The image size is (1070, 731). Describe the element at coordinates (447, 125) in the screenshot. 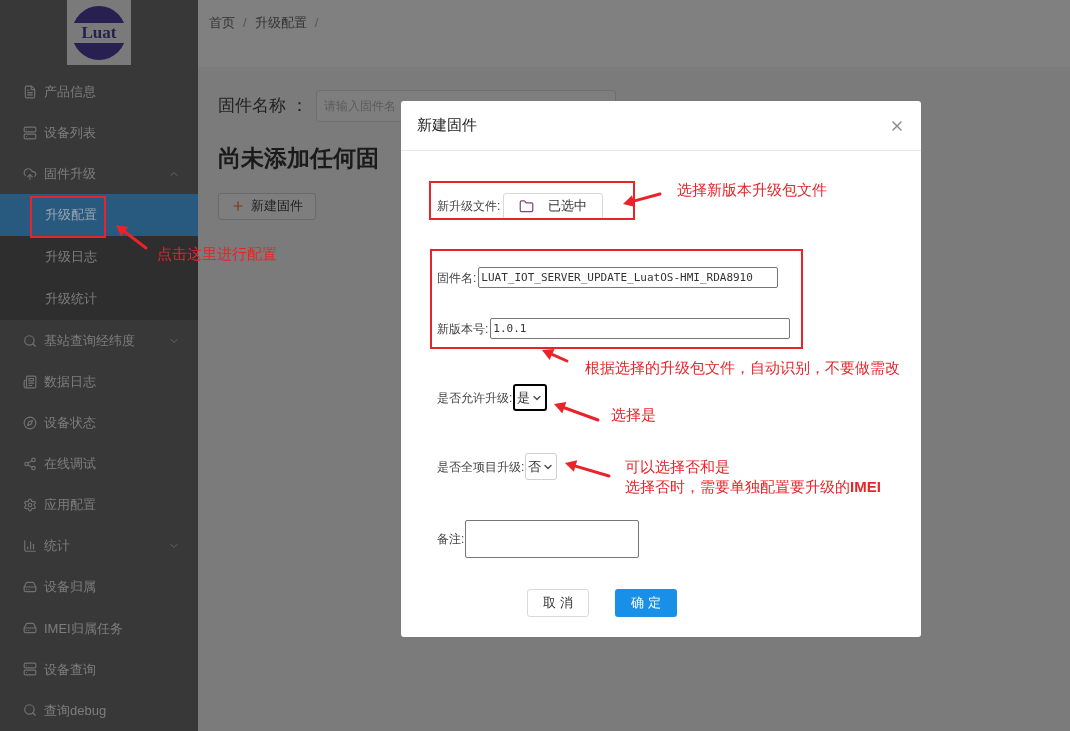

I see `dialog-title: 新建固件` at that location.